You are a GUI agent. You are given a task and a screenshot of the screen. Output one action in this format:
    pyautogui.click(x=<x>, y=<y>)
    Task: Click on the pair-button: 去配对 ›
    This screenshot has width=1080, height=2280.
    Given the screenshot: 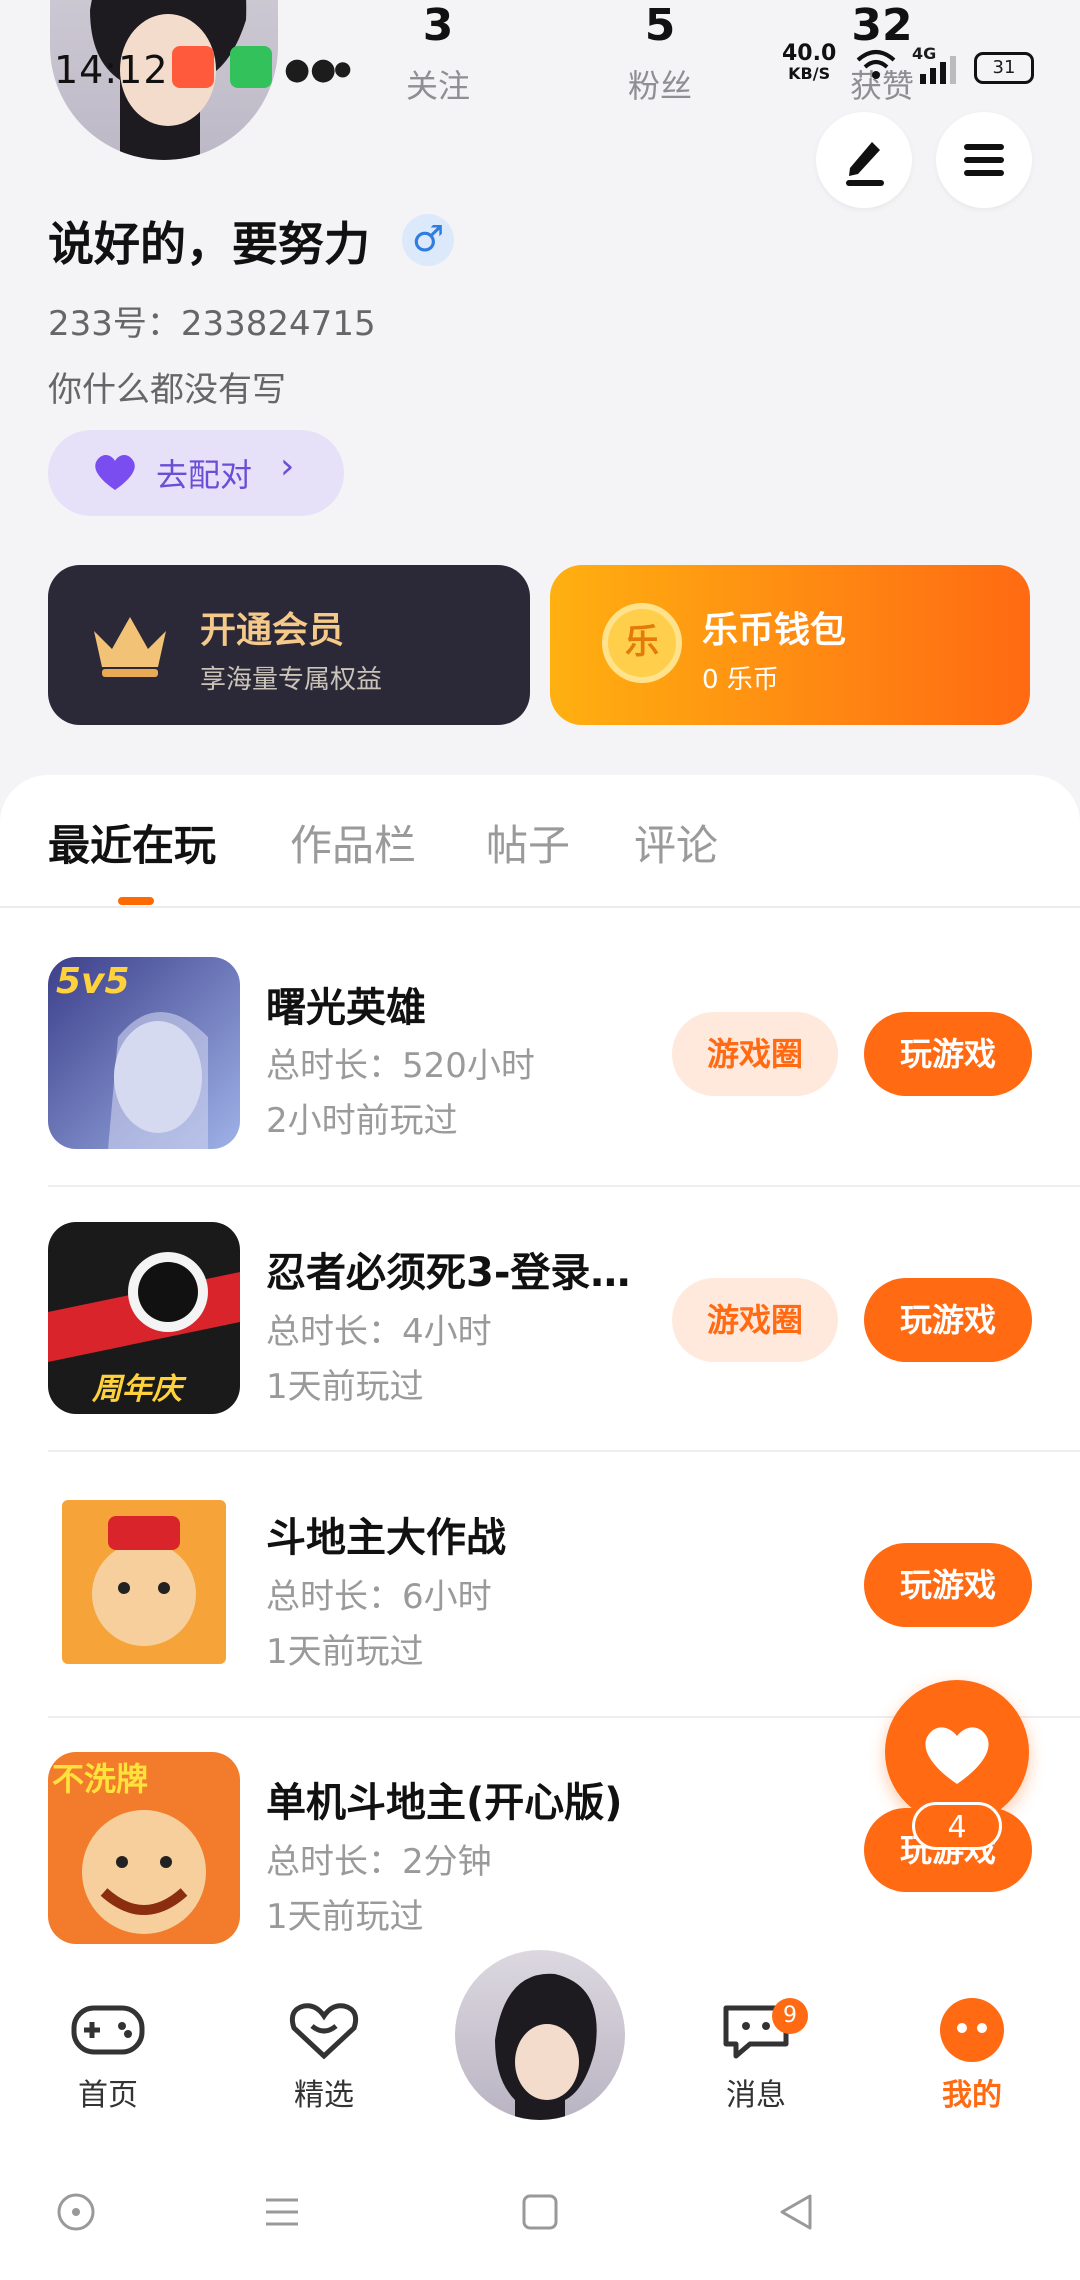 What is the action you would take?
    pyautogui.click(x=196, y=473)
    